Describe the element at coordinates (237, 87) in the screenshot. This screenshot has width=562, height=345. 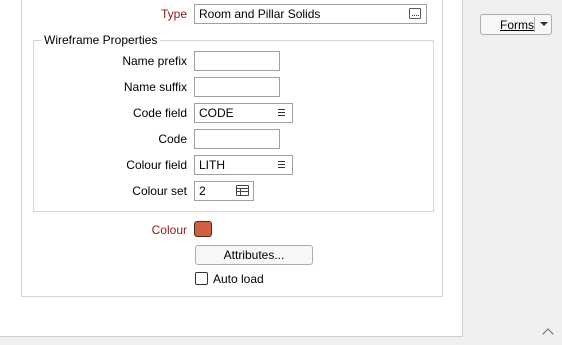
I see `name-suffix-input` at that location.